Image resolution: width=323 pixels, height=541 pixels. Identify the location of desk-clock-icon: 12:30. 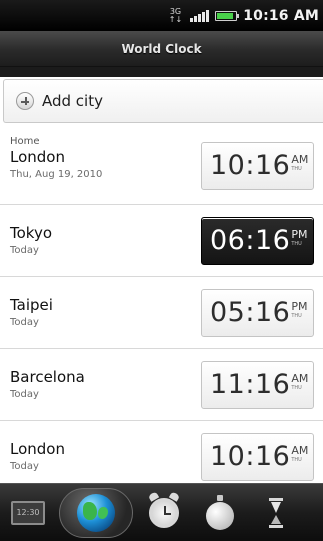
(28, 512).